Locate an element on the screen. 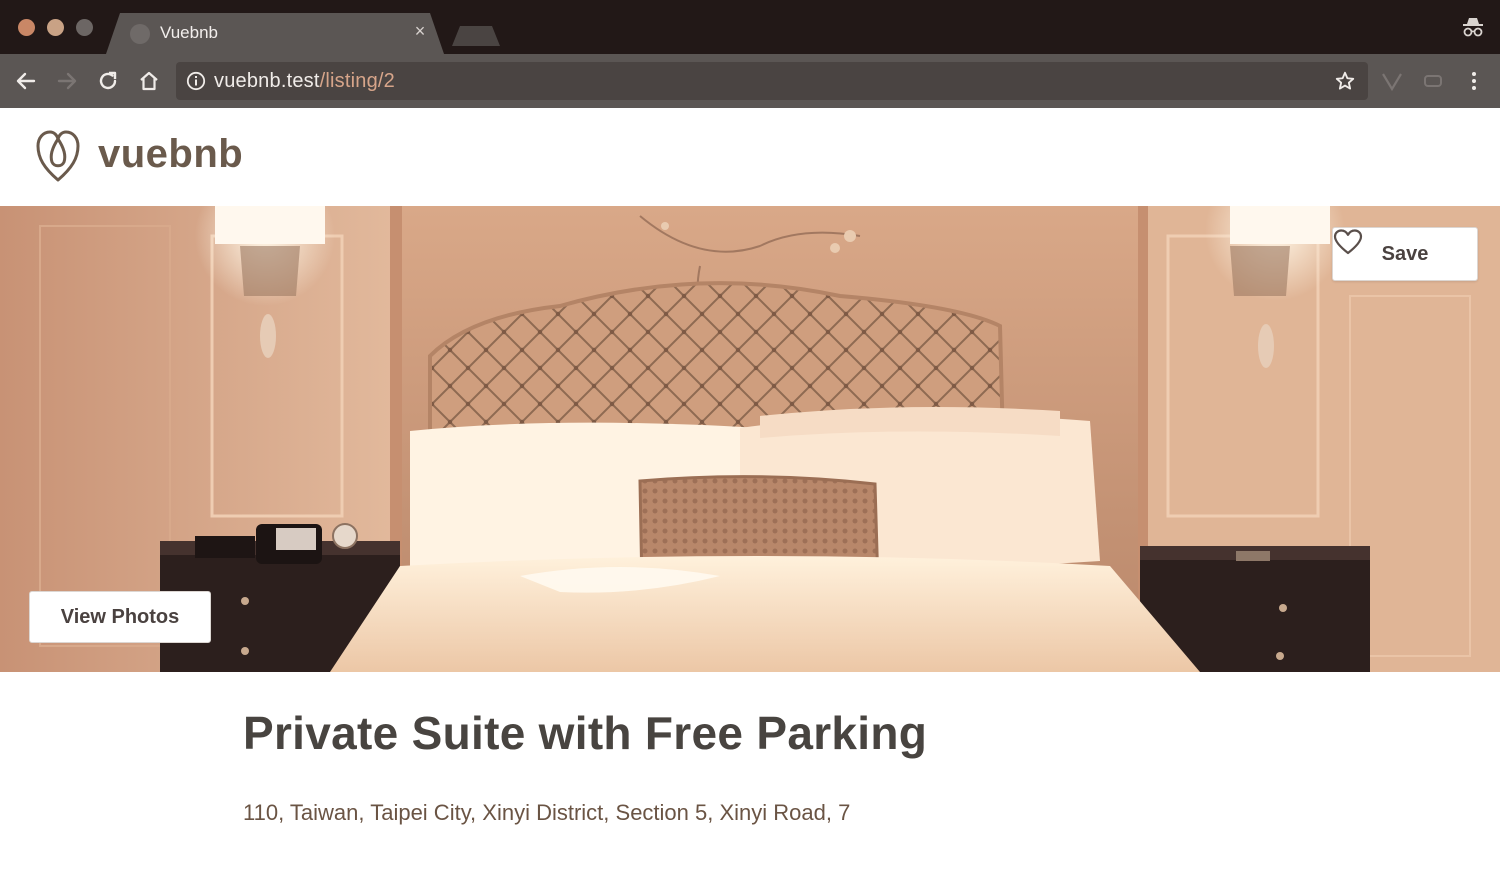 The height and width of the screenshot is (872, 1500). incognito-icon is located at coordinates (1473, 27).